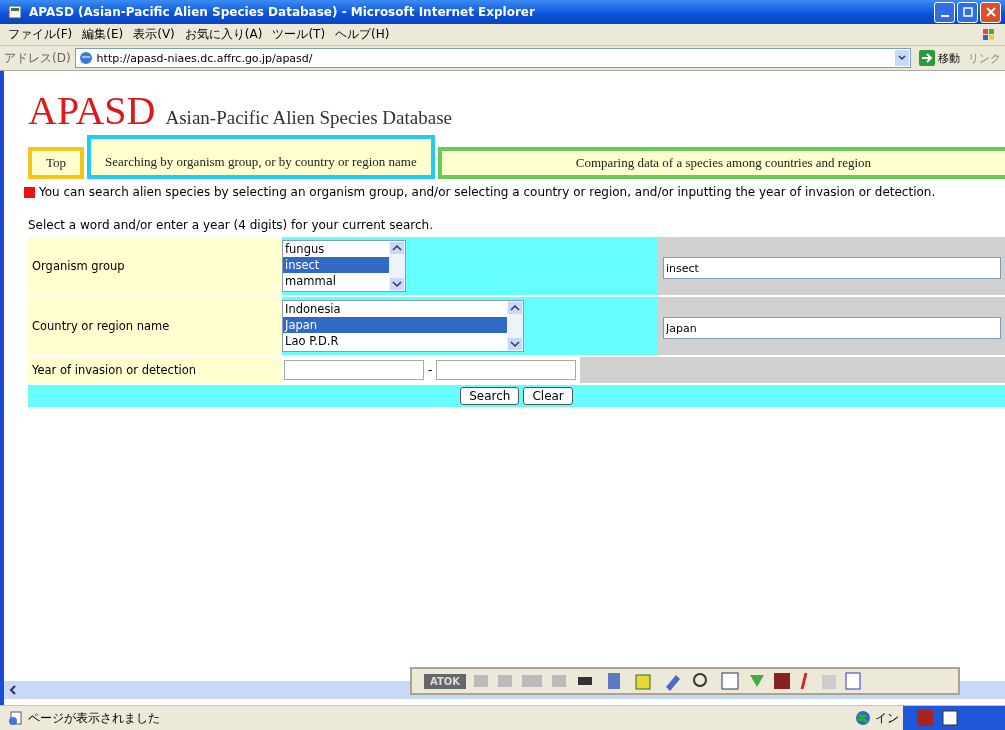  Describe the element at coordinates (902, 58) in the screenshot. I see `dropdown-icon` at that location.